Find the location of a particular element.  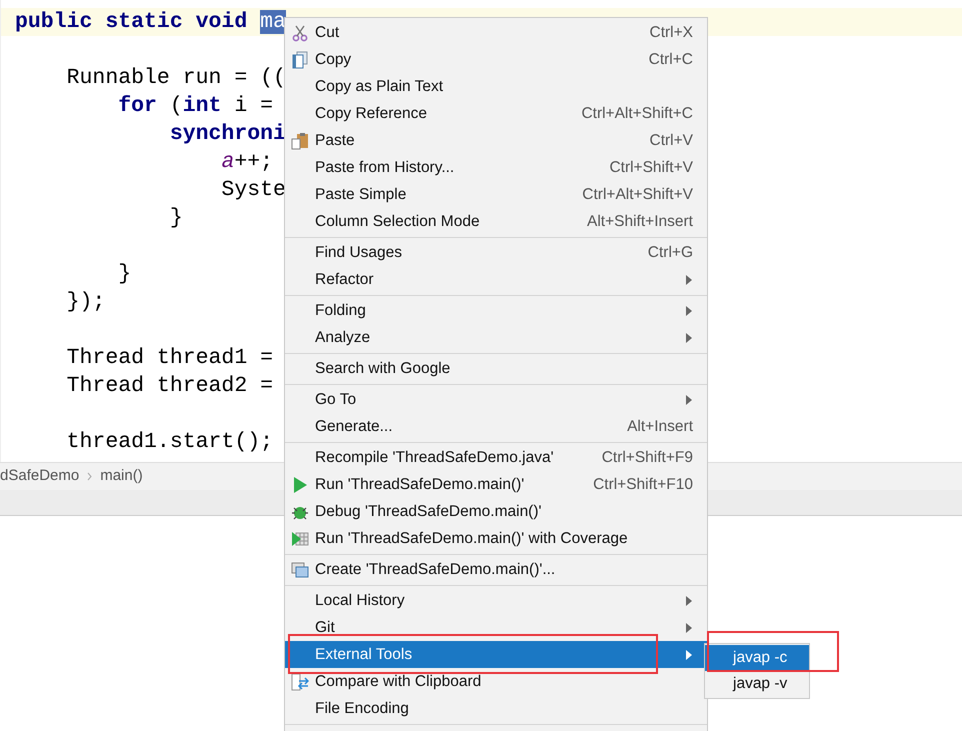

menu-item: Find Usages Ctrl+G is located at coordinates (496, 252).